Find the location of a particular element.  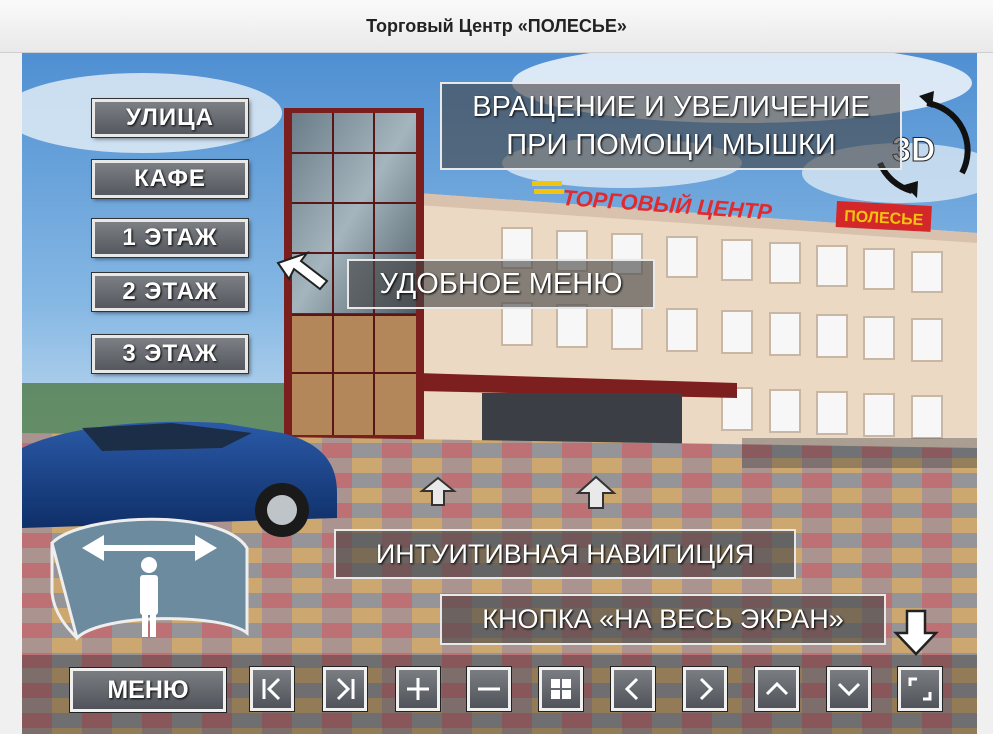

first-icon is located at coordinates (271, 689).